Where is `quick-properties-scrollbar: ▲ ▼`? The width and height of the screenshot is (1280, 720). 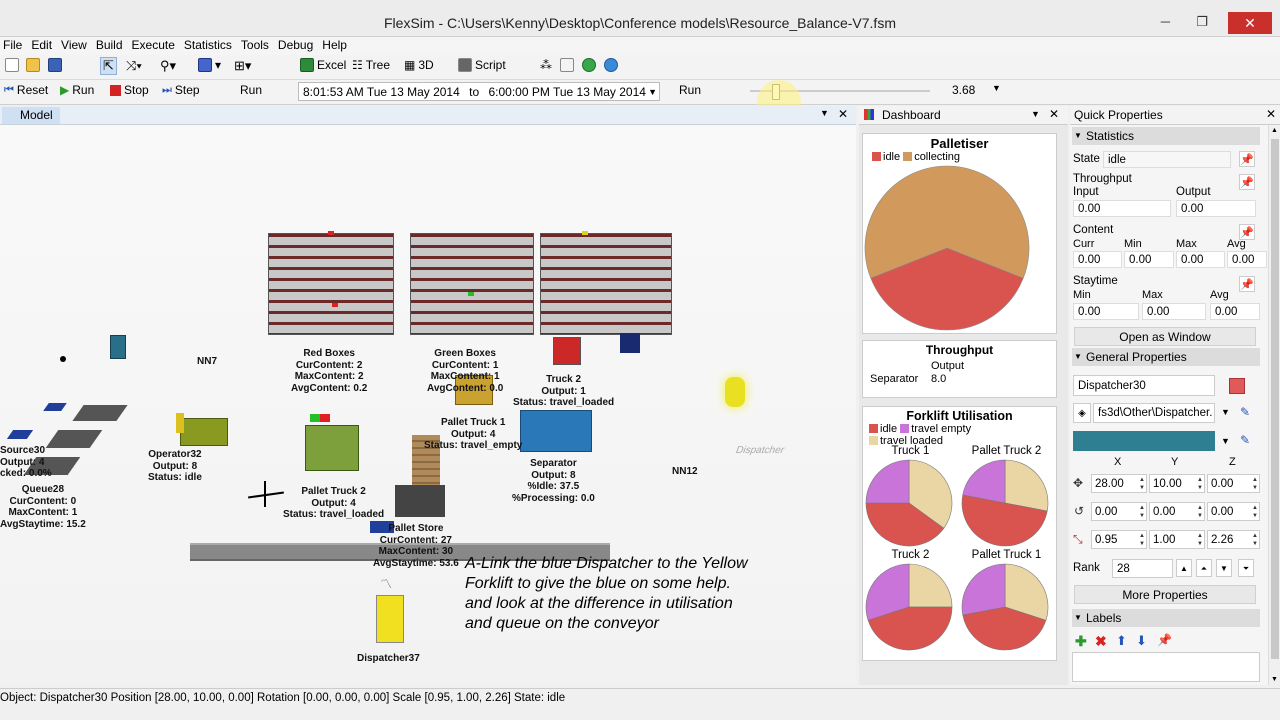
quick-properties-scrollbar: ▲ ▼ is located at coordinates (1274, 405).